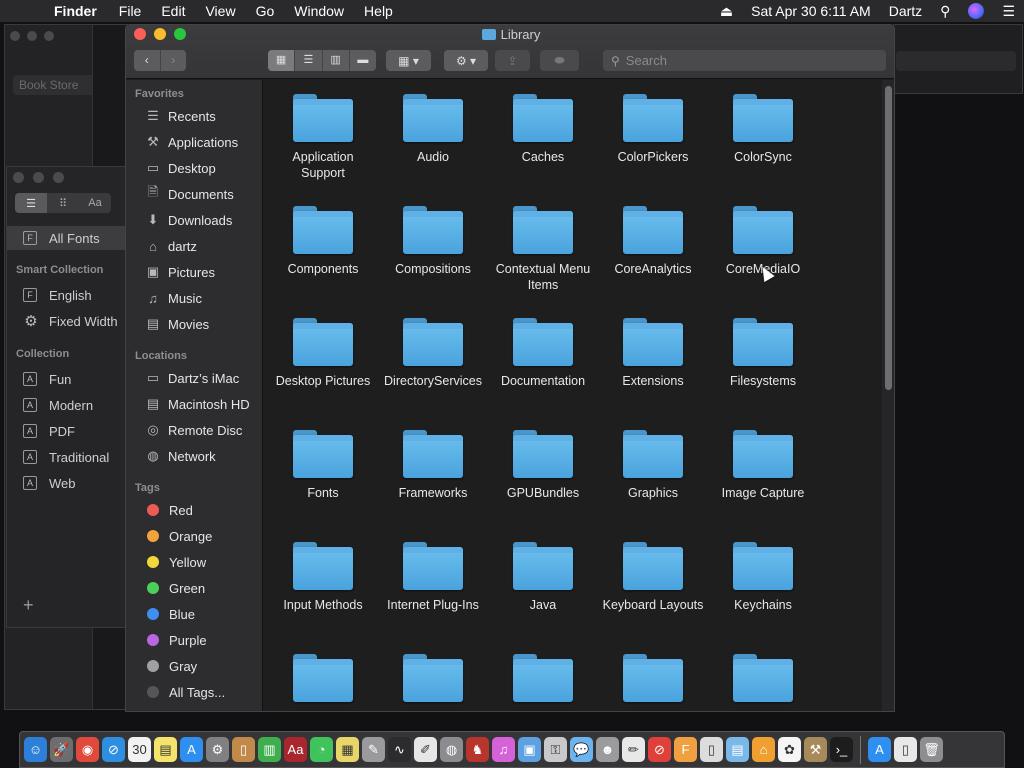 The height and width of the screenshot is (768, 1024). Describe the element at coordinates (194, 536) in the screenshot. I see `sidebar-tag-orange: Orange` at that location.